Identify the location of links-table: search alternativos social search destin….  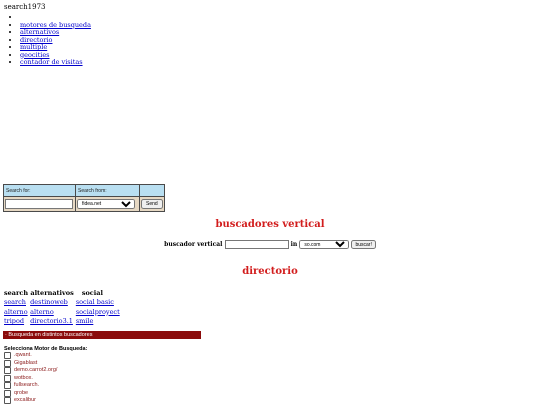
(63, 307).